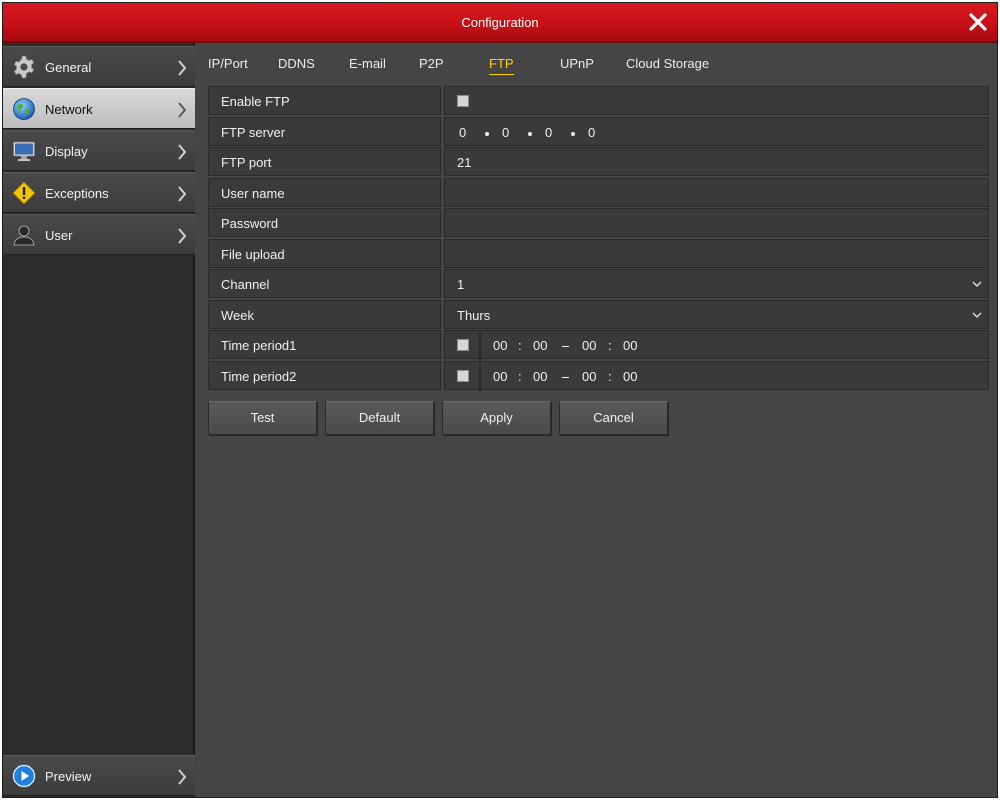 This screenshot has height=800, width=1000. Describe the element at coordinates (296, 63) in the screenshot. I see `tab-ddns: DDNS` at that location.